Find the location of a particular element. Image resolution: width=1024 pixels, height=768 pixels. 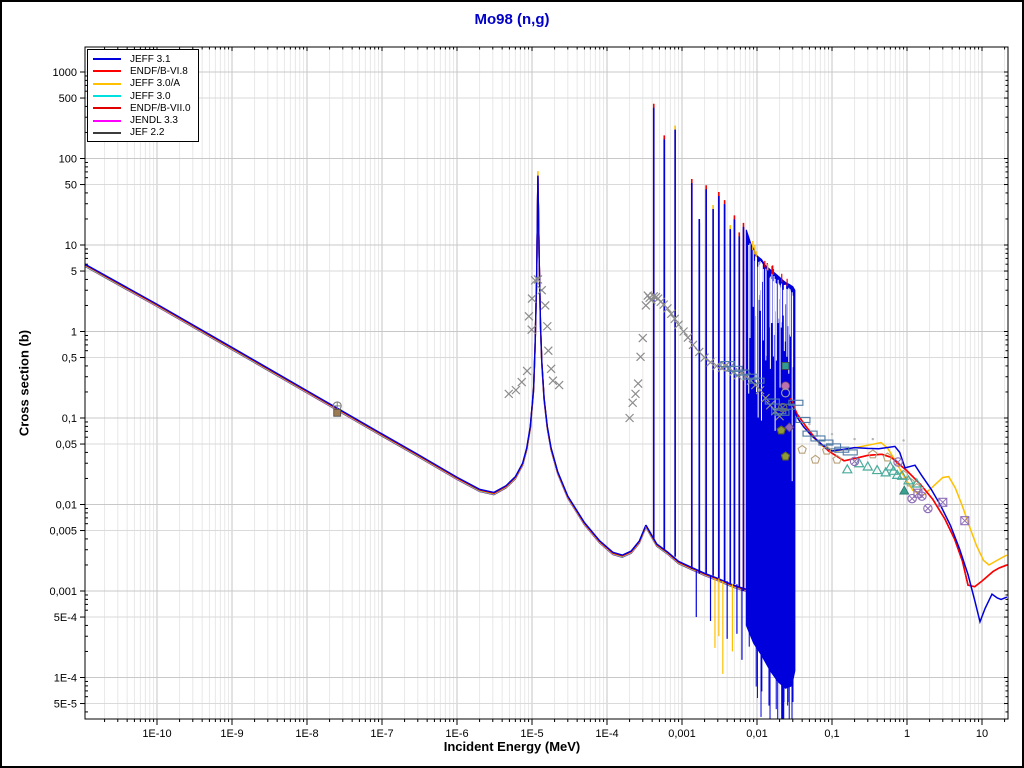

legend-item-label: JEFF 3.0/A is located at coordinates (155, 84).